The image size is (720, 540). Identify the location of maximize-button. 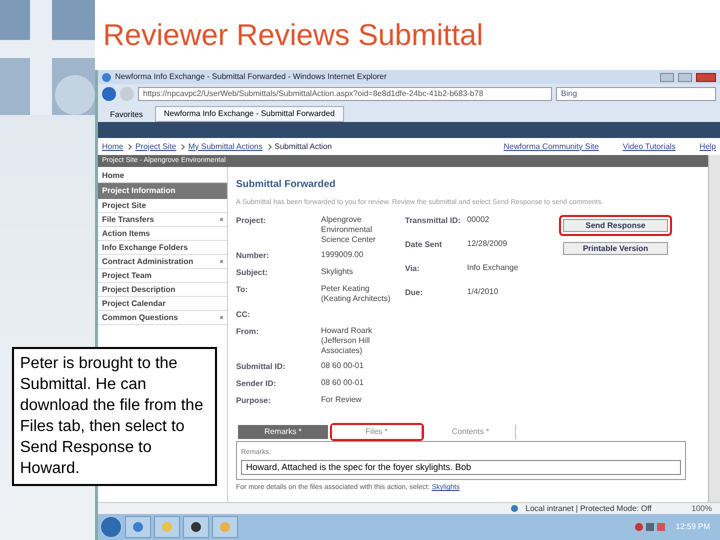
(685, 77).